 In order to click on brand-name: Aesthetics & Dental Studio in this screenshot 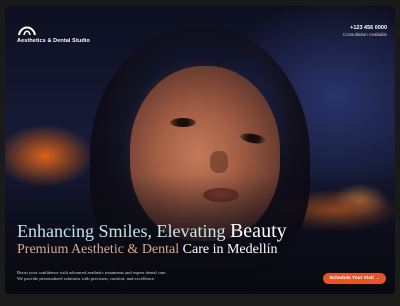, I will do `click(53, 41)`.